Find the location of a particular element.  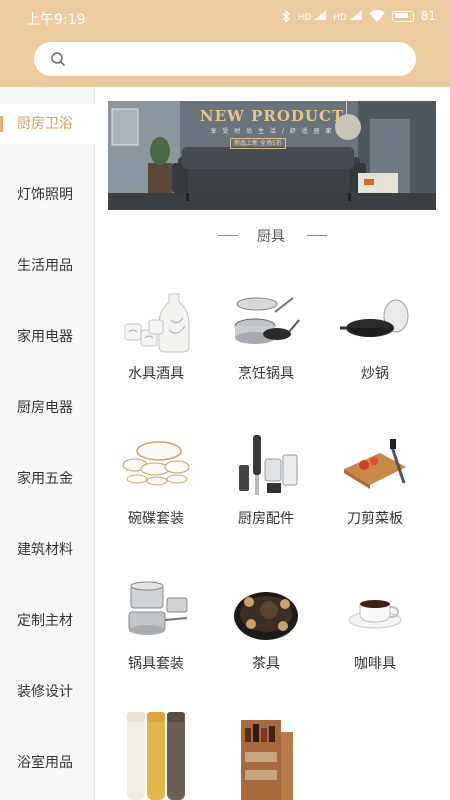

status-icons: HD HD 81 is located at coordinates (359, 16).